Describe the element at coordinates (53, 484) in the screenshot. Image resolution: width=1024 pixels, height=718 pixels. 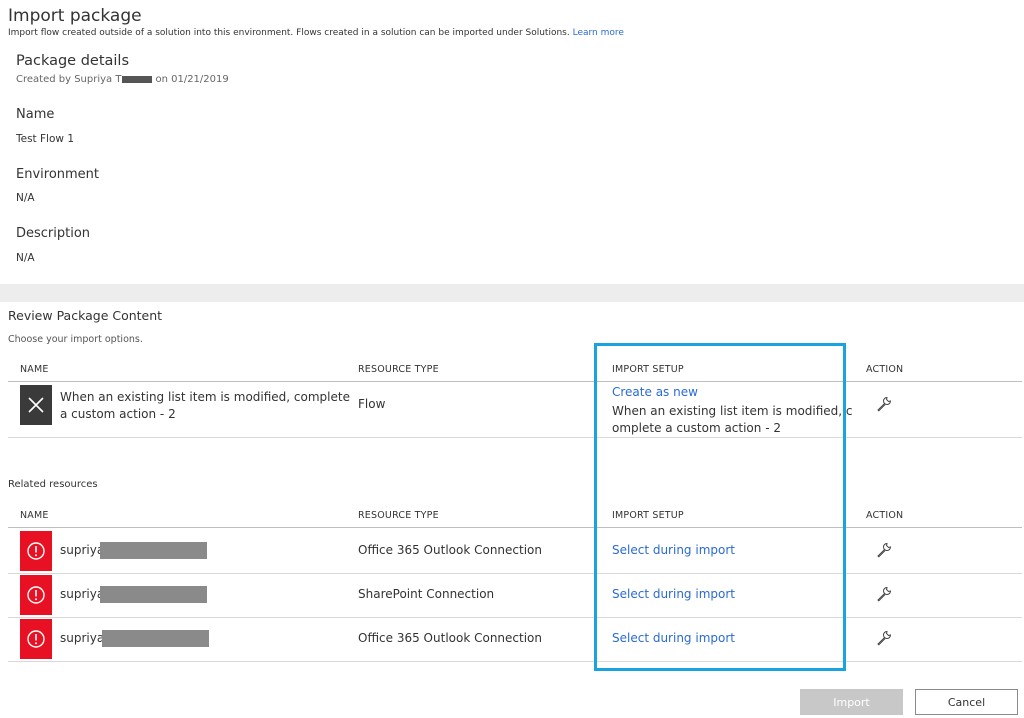
I see `related-resources-title: Related resources` at that location.